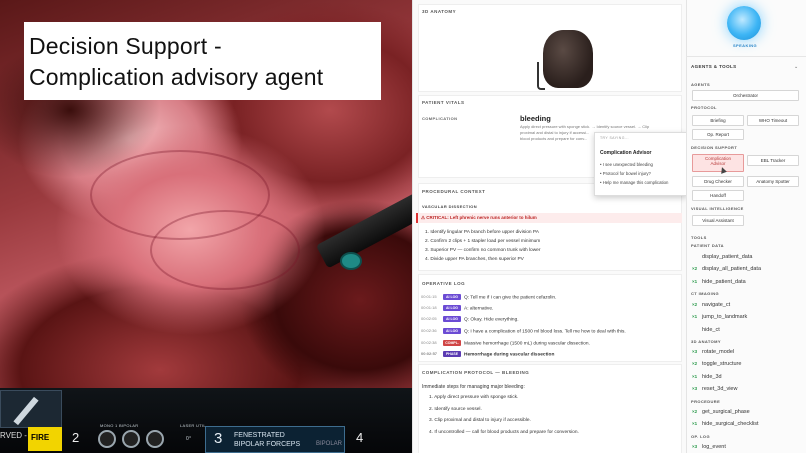  I want to click on tool-item: ×2 navigate_ct, so click(711, 305).